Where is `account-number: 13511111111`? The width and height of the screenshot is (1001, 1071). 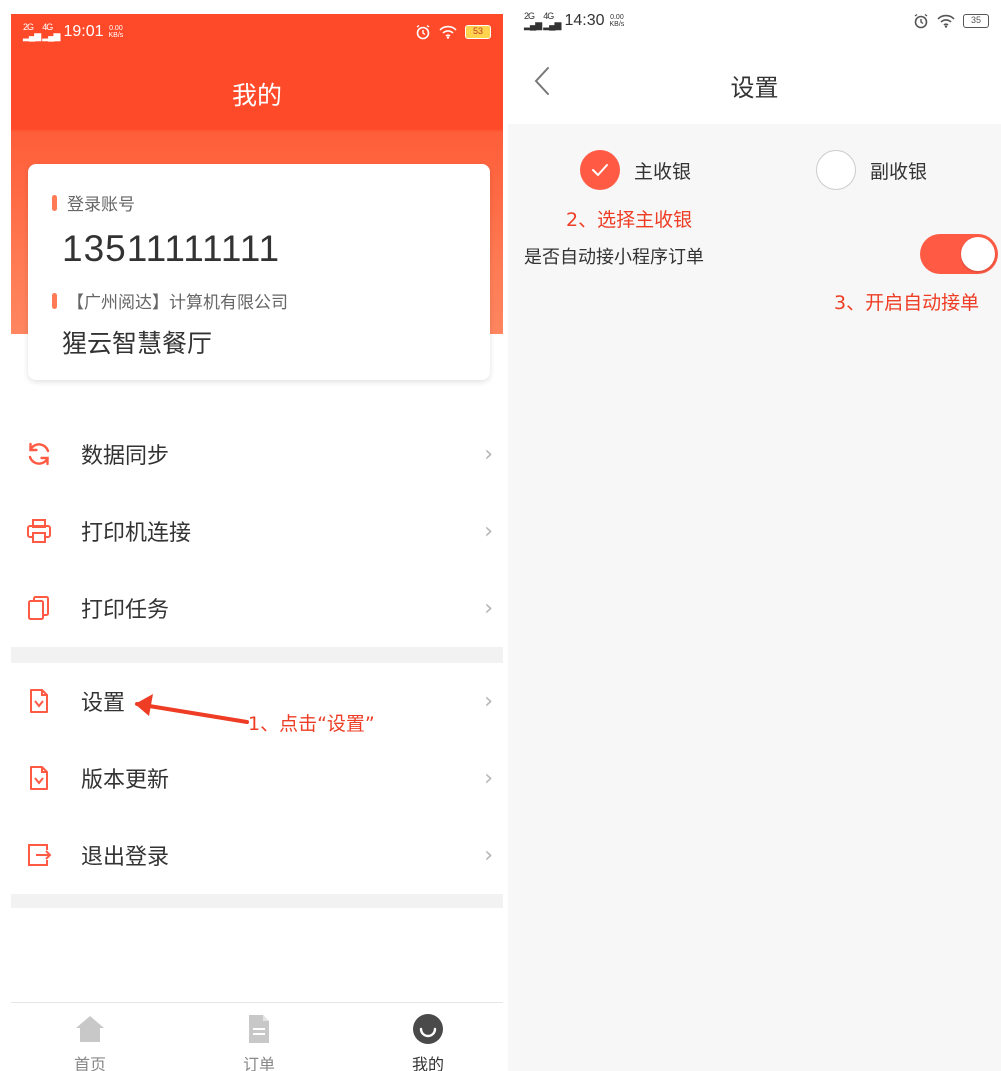
account-number: 13511111111 is located at coordinates (171, 248).